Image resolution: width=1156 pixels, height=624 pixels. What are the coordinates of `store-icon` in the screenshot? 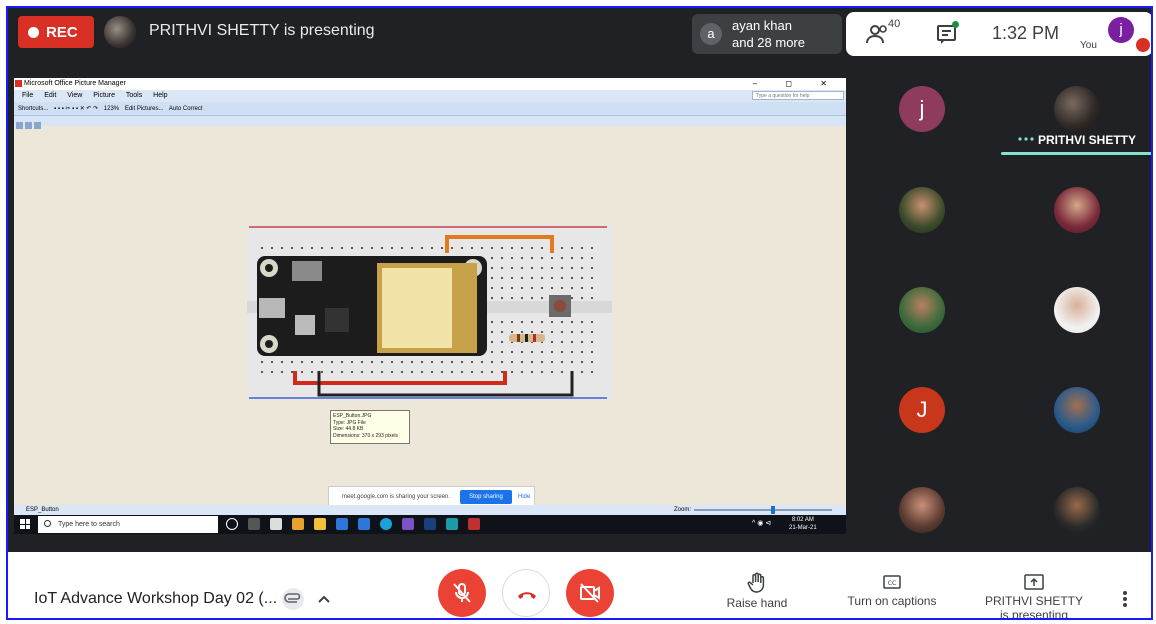 It's located at (276, 524).